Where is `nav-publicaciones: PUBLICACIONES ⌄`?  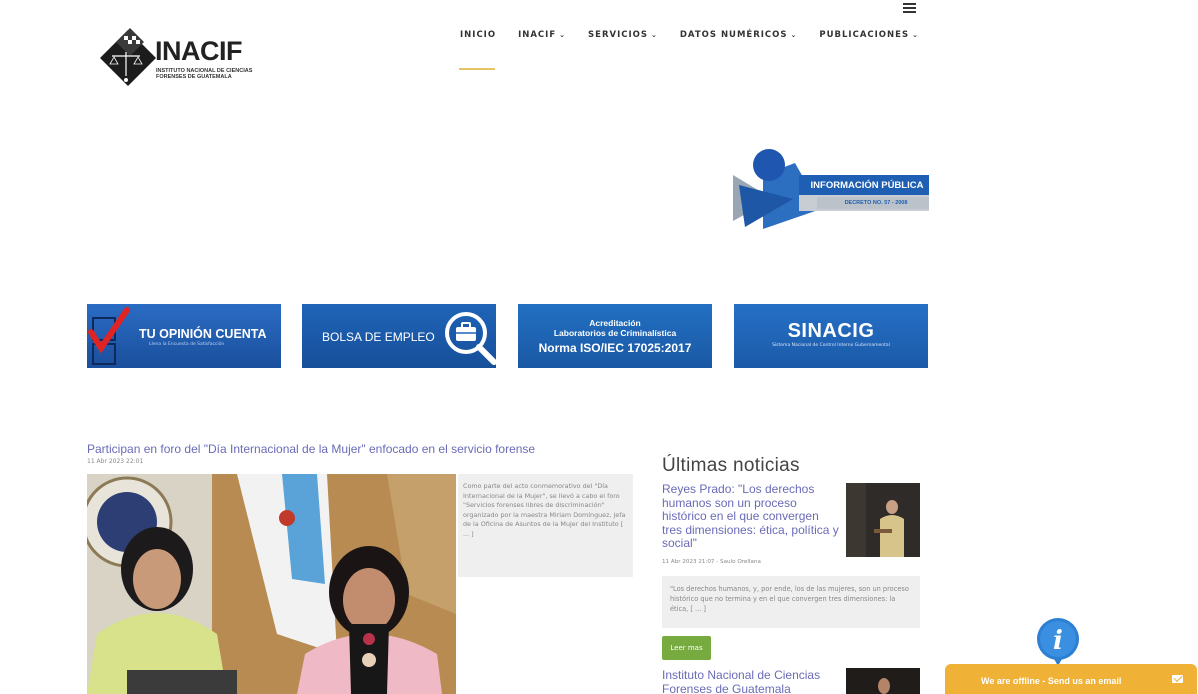 nav-publicaciones: PUBLICACIONES ⌄ is located at coordinates (869, 35).